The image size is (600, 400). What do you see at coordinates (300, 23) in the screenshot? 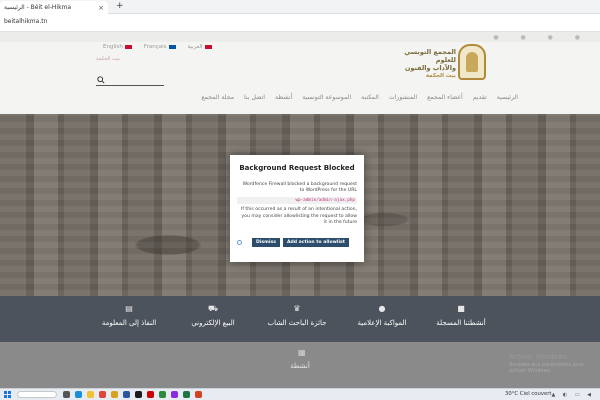
I see `address-bar: beitalhikma.tn` at bounding box center [300, 23].